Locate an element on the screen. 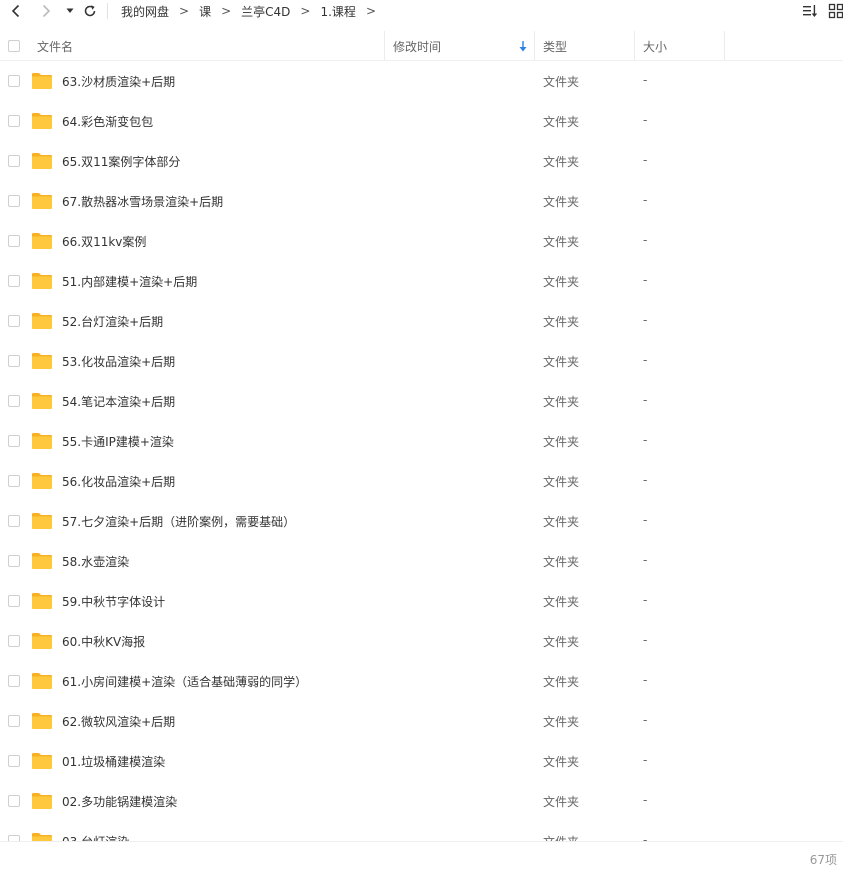  file-name: 54.笔记本渲染+后期 is located at coordinates (118, 401).